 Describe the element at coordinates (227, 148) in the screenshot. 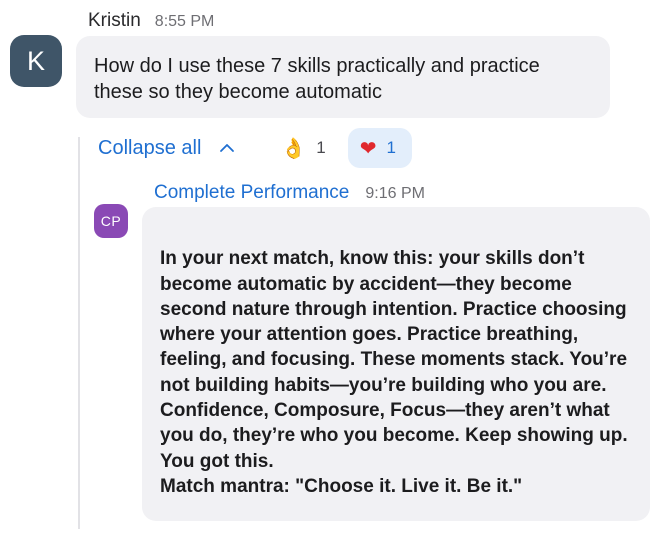

I see `chevron-up-icon` at that location.